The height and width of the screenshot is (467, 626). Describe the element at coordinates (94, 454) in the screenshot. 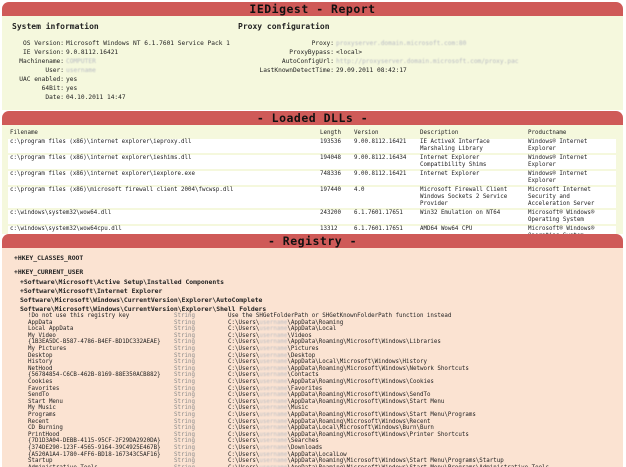

I see `registry-value-name: {A520A1A4-1780-4FF6-BD18-167343C5AF16}` at that location.